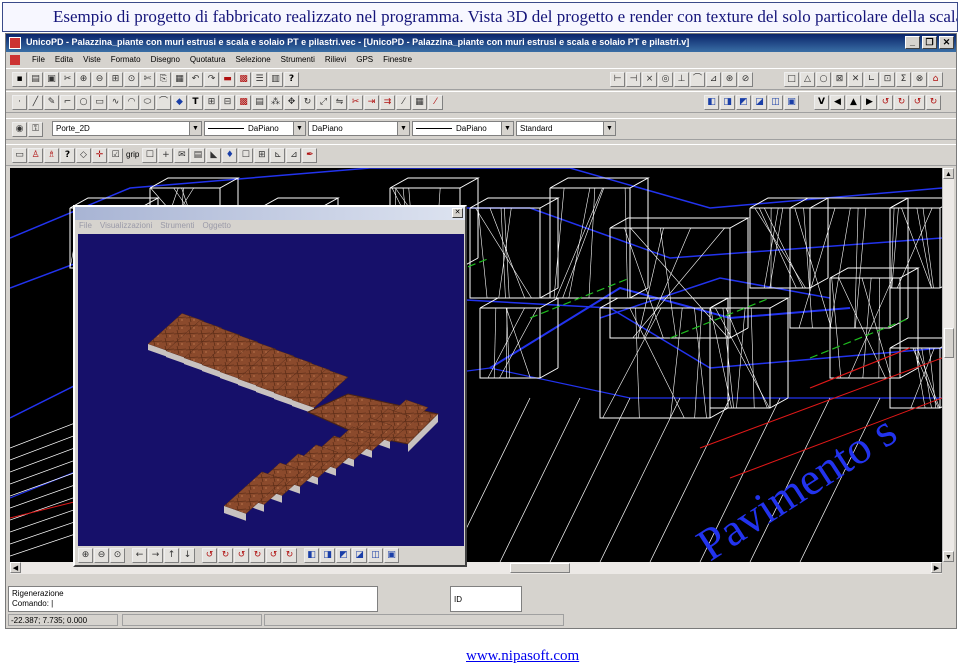  What do you see at coordinates (270, 213) in the screenshot?
I see `render-window-title-bar: ✕` at bounding box center [270, 213].